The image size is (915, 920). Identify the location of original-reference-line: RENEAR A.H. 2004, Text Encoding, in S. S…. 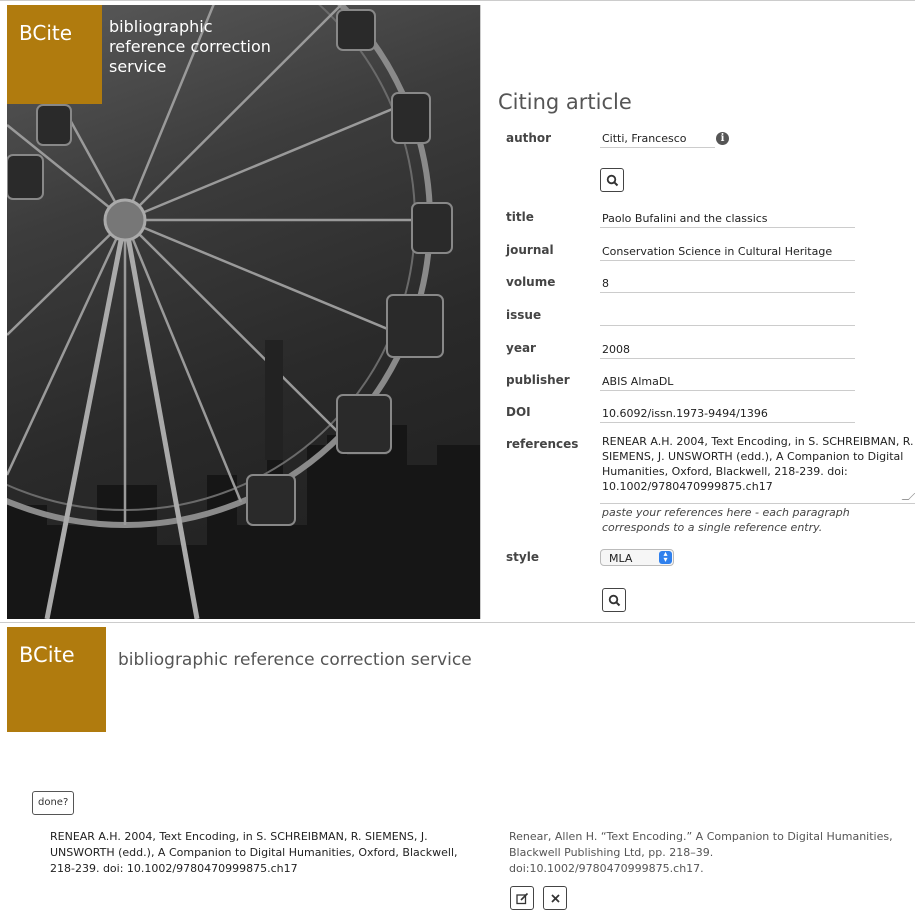
(239, 836).